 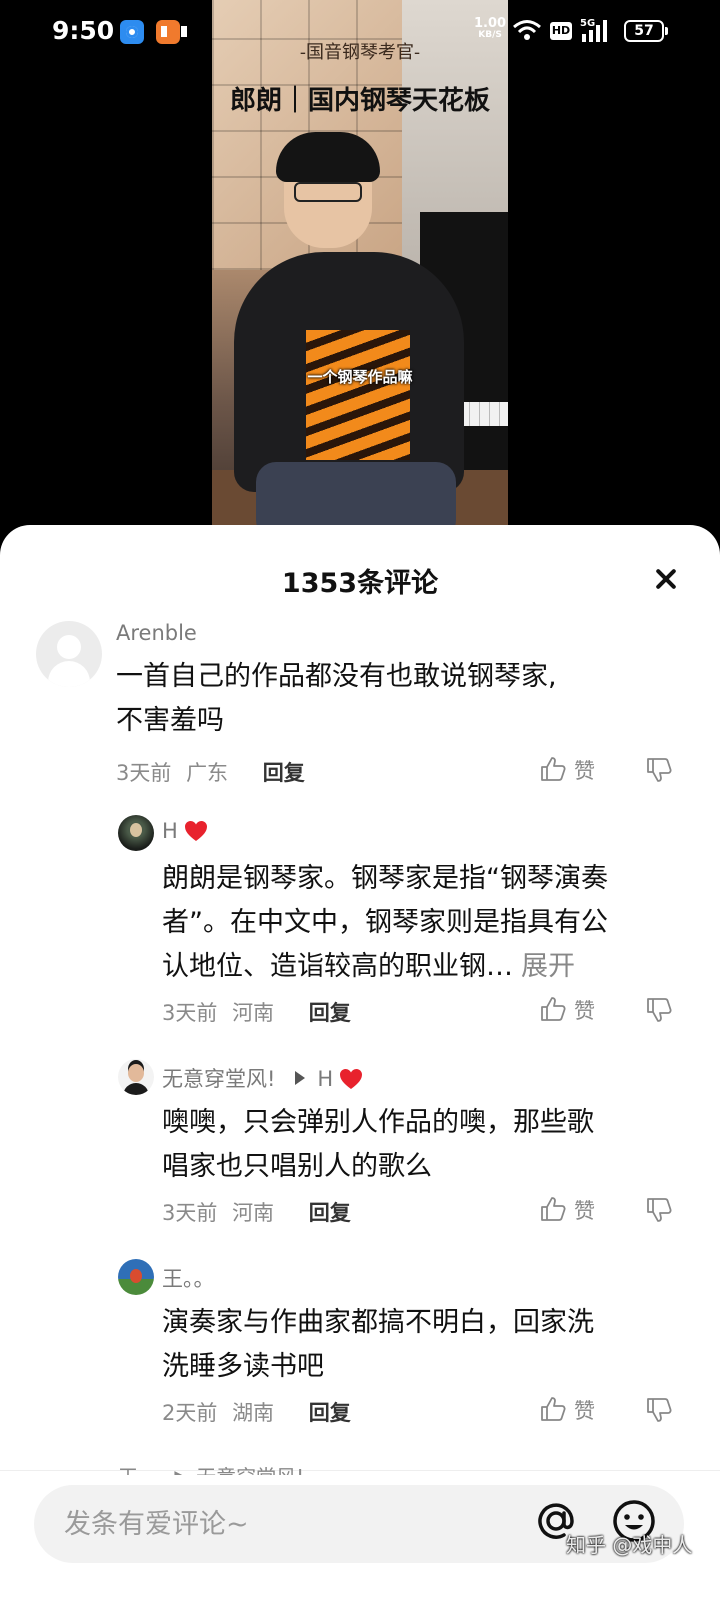 I want to click on presenter-hair, so click(x=328, y=157).